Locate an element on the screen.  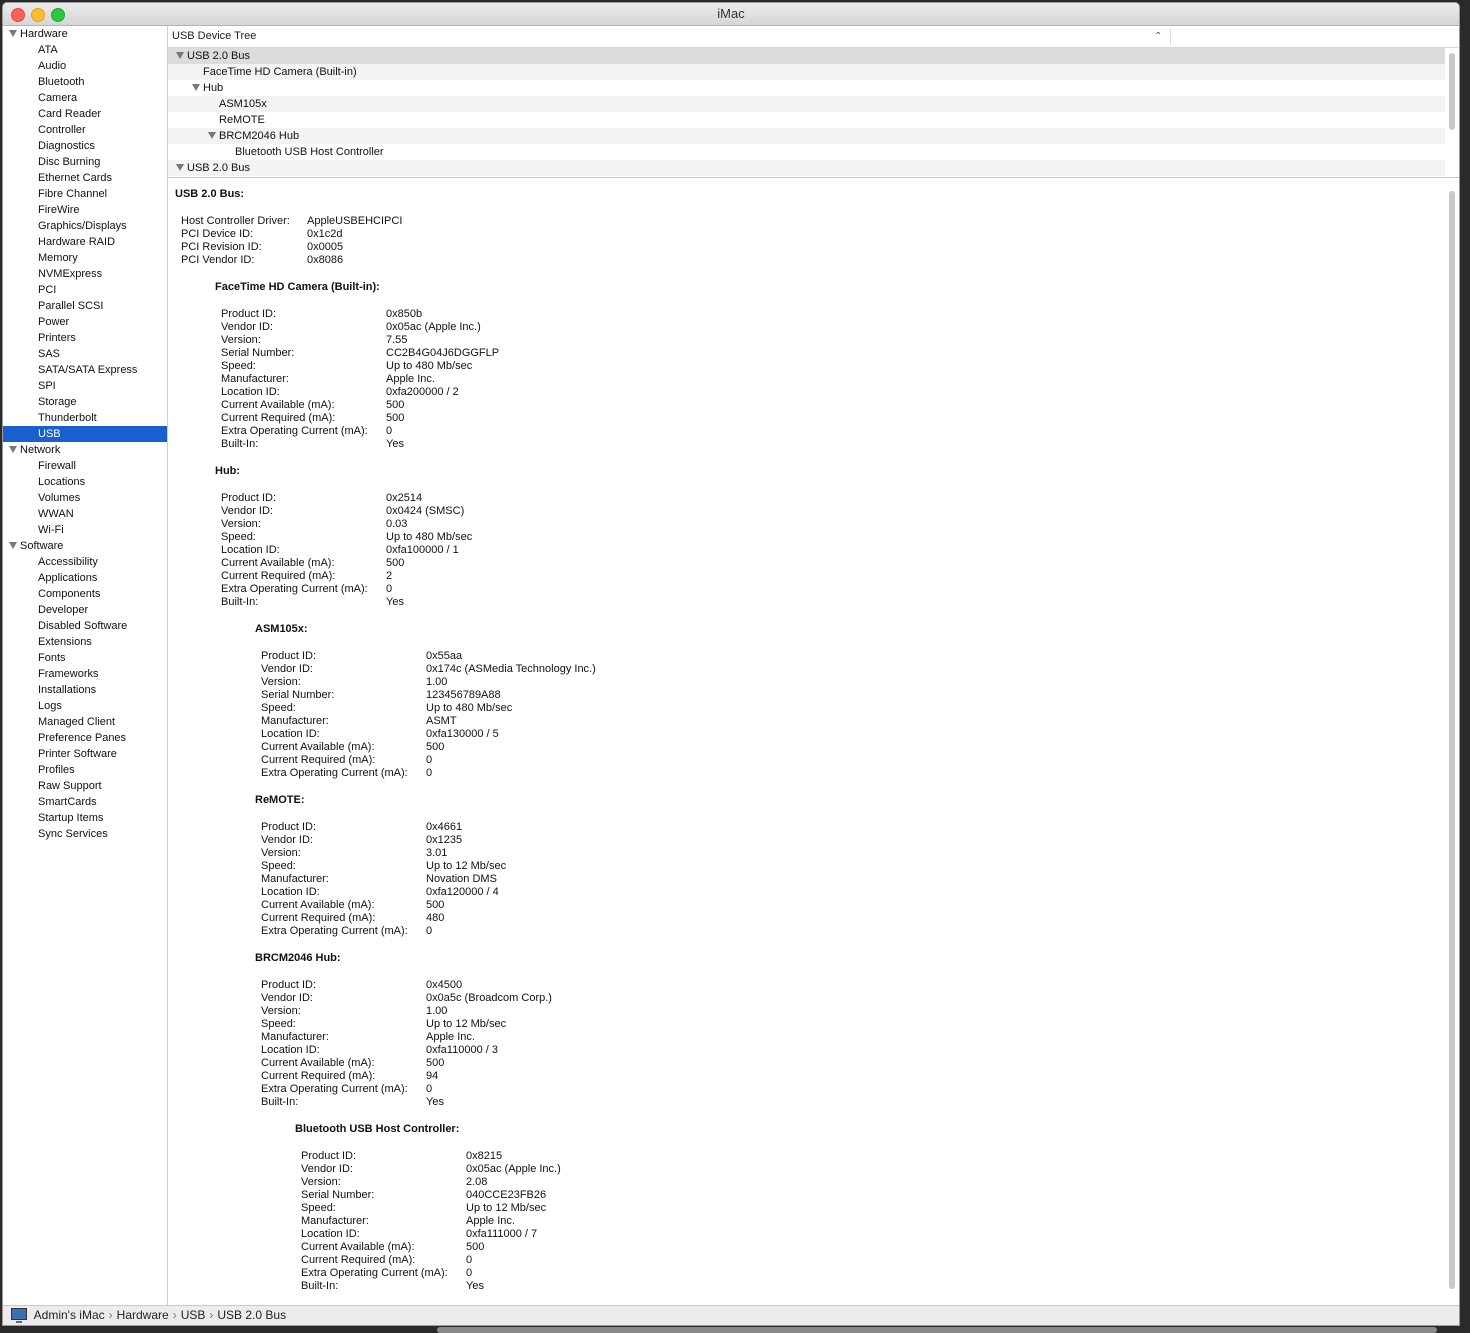
sidebar-item-spi: SPI is located at coordinates (85, 386).